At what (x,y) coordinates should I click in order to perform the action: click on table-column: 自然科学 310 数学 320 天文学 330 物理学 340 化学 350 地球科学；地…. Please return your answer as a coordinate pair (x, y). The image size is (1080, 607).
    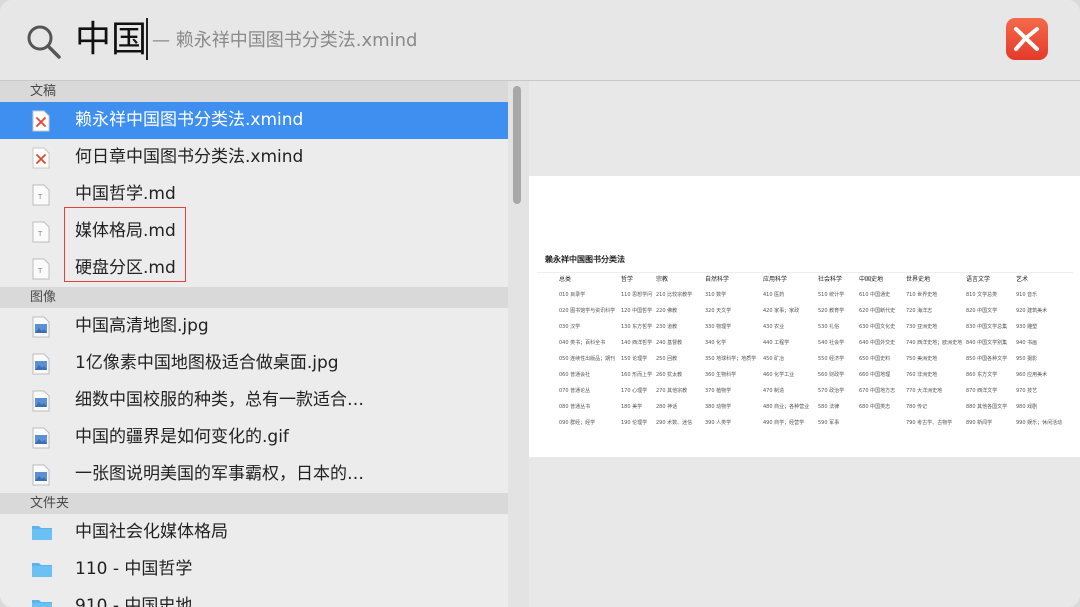
    Looking at the image, I should click on (733, 352).